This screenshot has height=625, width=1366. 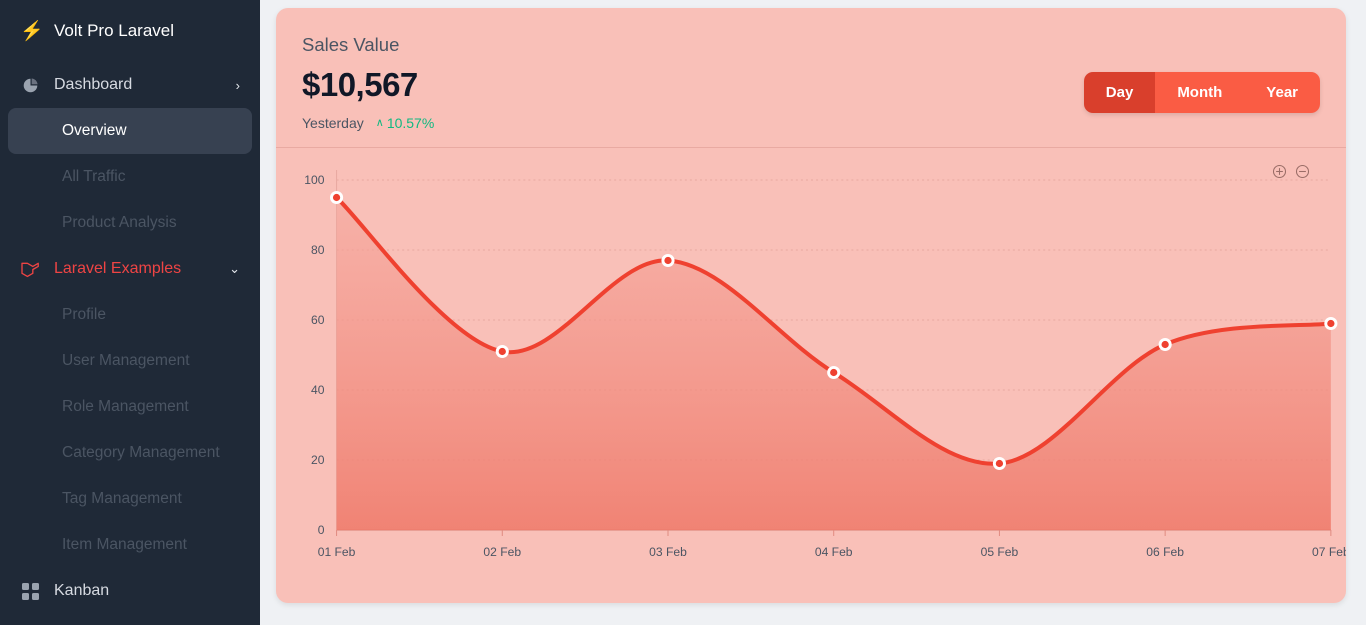 What do you see at coordinates (124, 544) in the screenshot?
I see `sidebar-item-label: Item Management` at bounding box center [124, 544].